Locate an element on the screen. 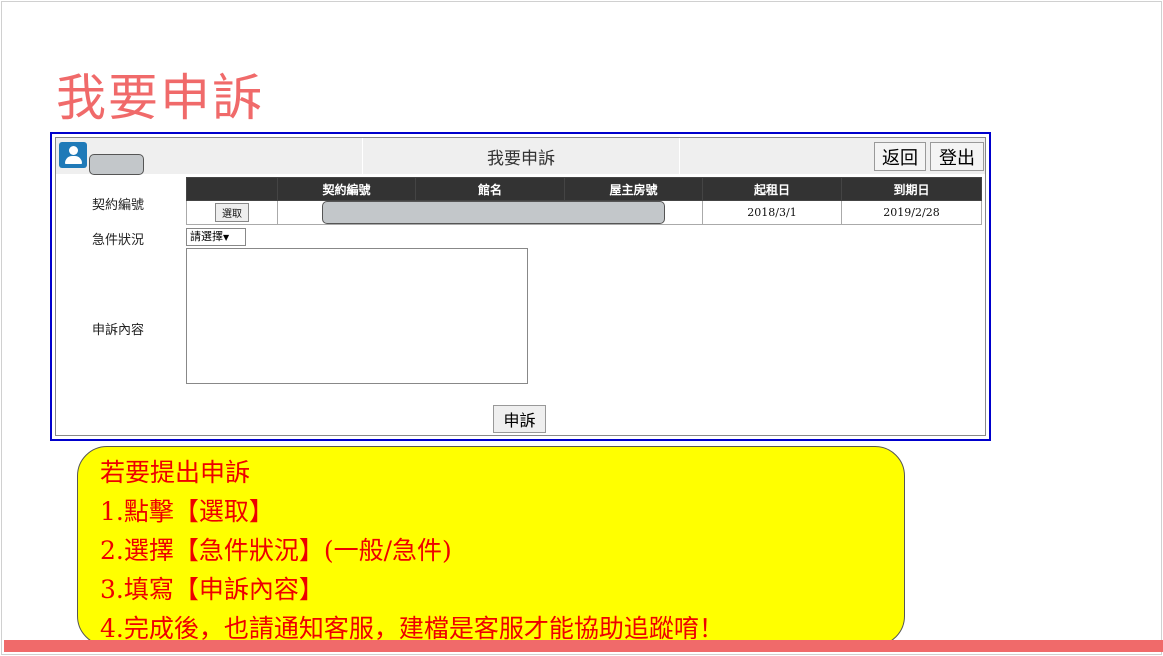 The width and height of the screenshot is (1163, 656). column-header: 屋主房號 is located at coordinates (633, 189).